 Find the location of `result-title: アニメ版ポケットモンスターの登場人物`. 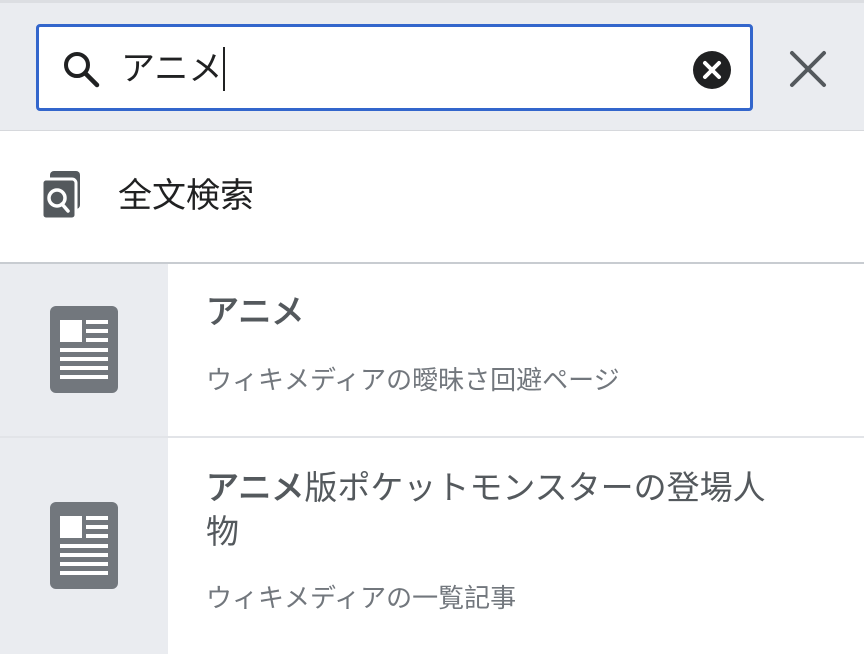

result-title: アニメ版ポケットモンスターの登場人物 is located at coordinates (496, 510).